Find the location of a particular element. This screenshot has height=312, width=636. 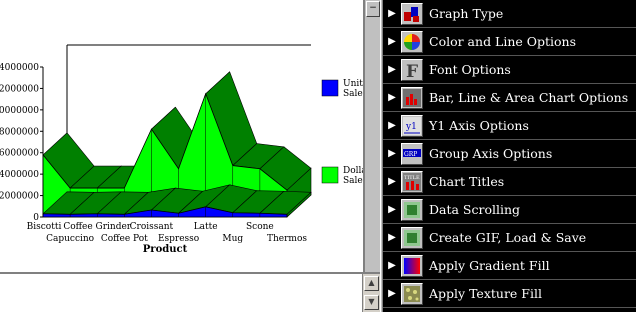

message-scrollbar: ▲ ▼ is located at coordinates (371, 293).